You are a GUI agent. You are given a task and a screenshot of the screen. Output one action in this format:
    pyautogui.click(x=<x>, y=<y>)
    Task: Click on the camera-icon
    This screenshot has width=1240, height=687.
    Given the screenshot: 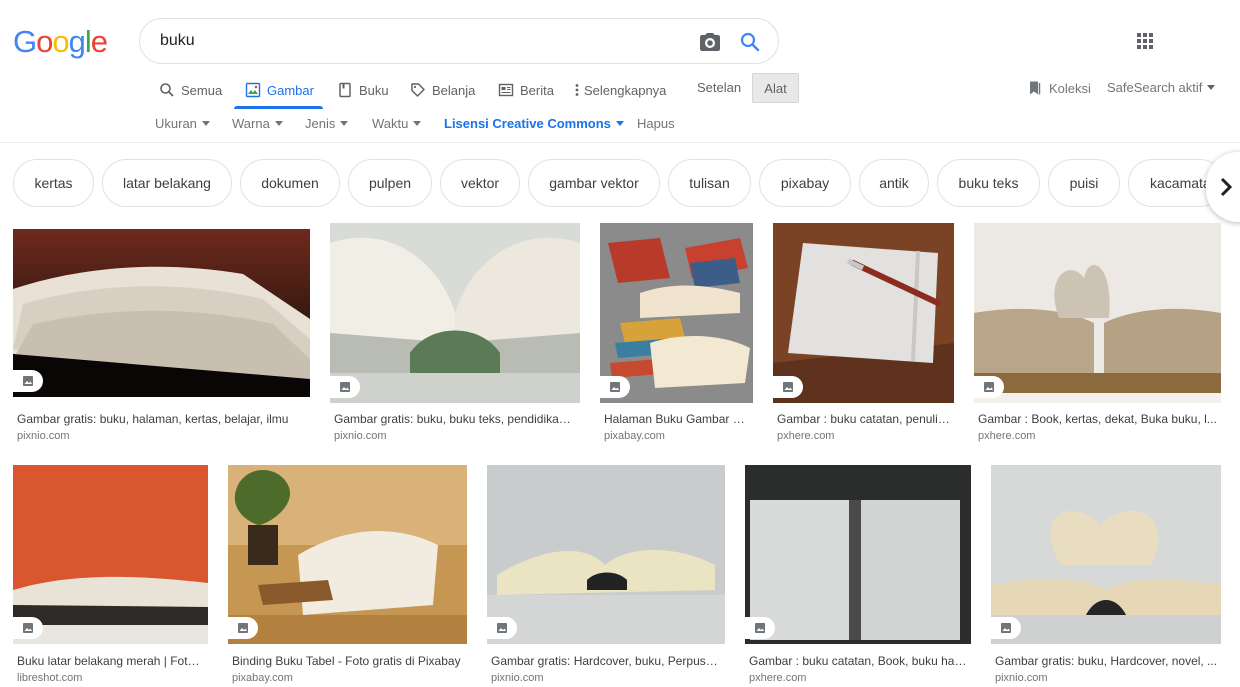 What is the action you would take?
    pyautogui.click(x=710, y=42)
    